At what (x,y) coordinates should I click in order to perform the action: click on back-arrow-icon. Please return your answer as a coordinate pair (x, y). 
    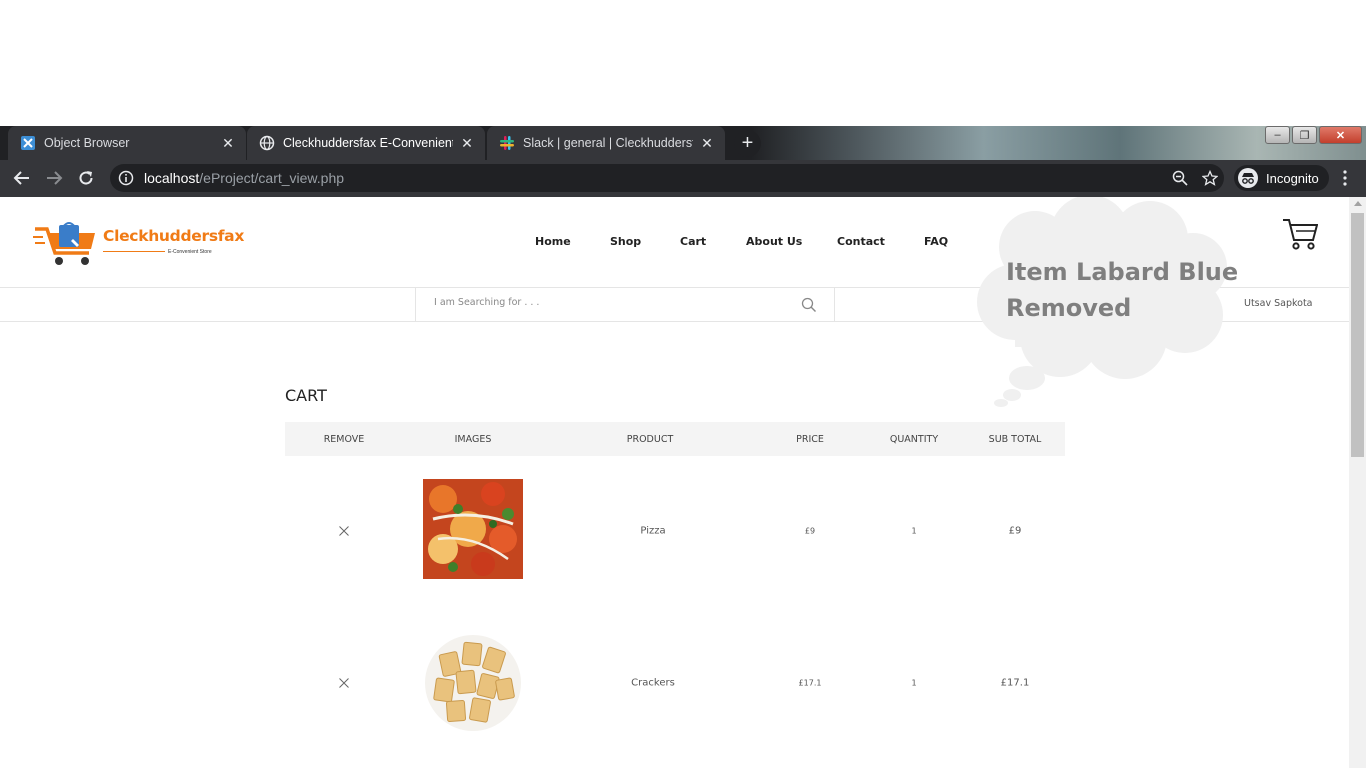
    Looking at the image, I should click on (21, 178).